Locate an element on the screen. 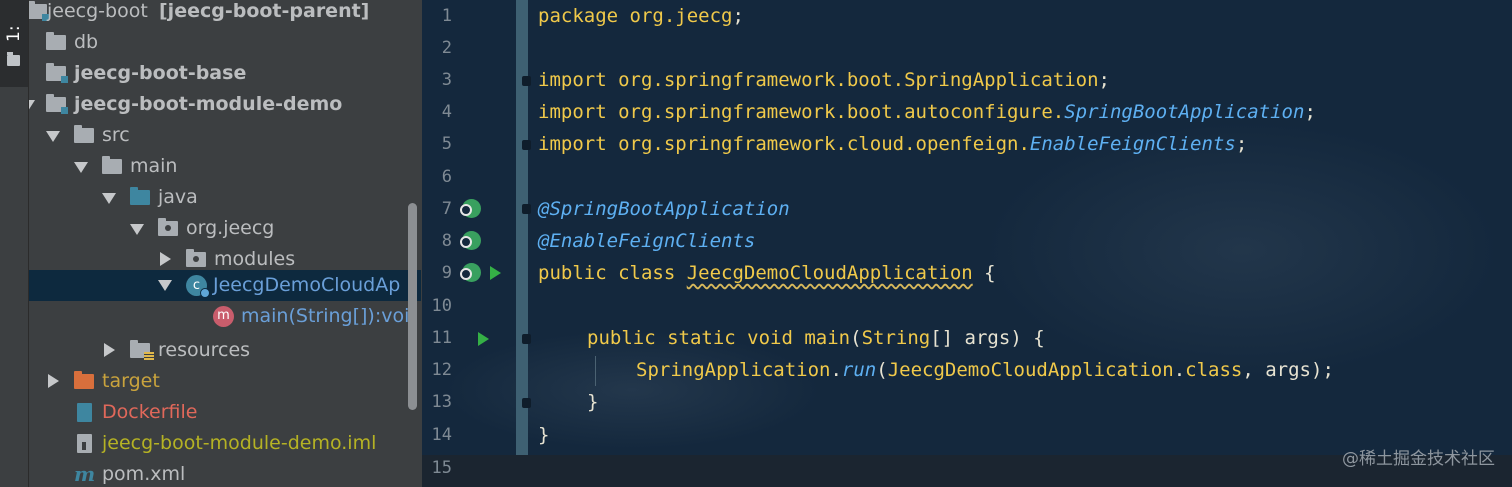 This screenshot has width=1512, height=487. line-number: 6 is located at coordinates (446, 177).